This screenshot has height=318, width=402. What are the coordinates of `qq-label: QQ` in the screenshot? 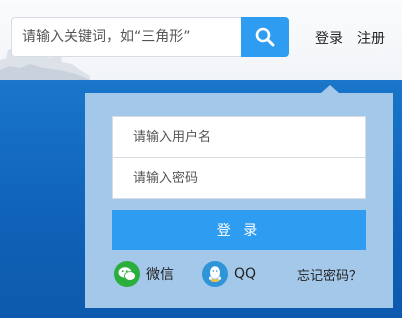 It's located at (245, 274).